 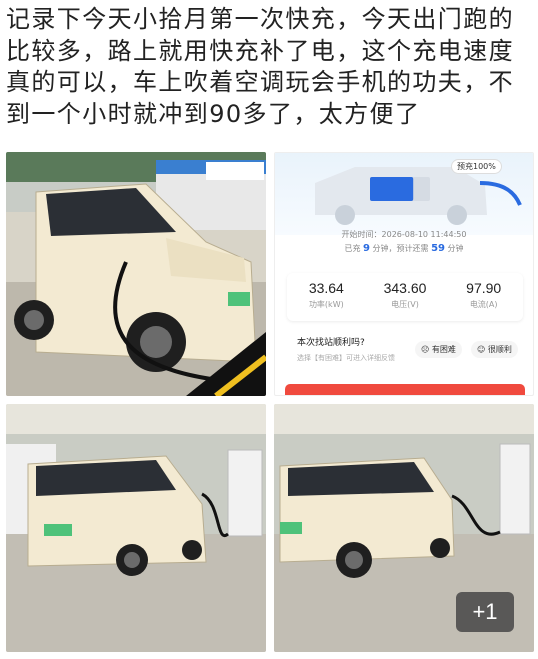 What do you see at coordinates (405, 304) in the screenshot?
I see `voltage-label: 电压(V)` at bounding box center [405, 304].